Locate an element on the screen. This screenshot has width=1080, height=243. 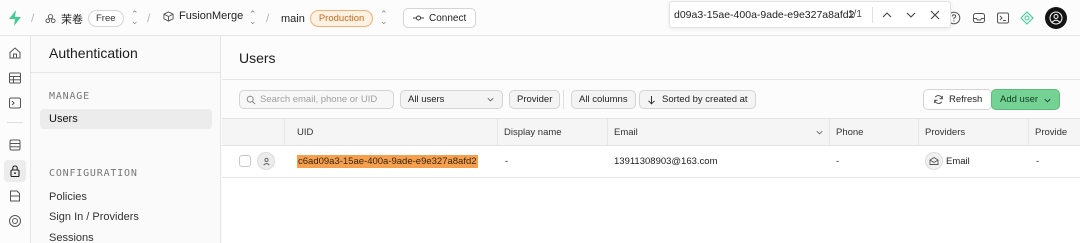
breadcrumb-org: 茉卷 Free is located at coordinates (84, 18).